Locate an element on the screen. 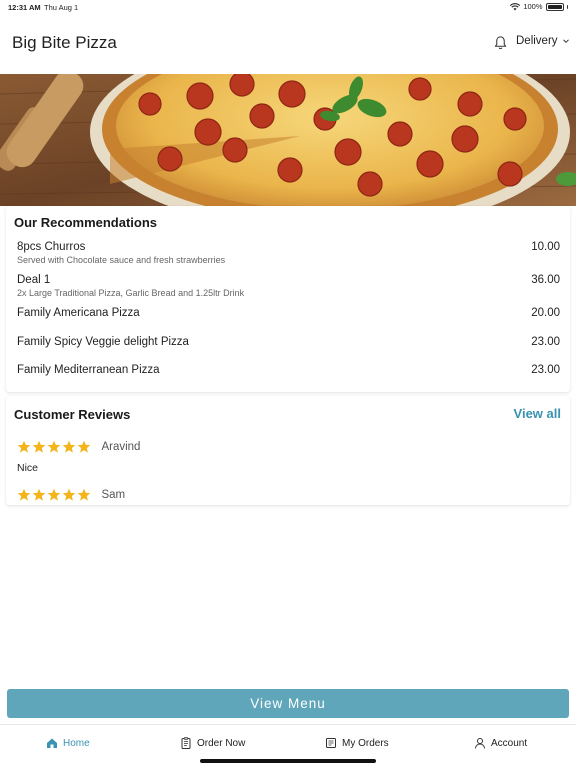 This screenshot has width=576, height=768. item-name: Deal 1 is located at coordinates (34, 280).